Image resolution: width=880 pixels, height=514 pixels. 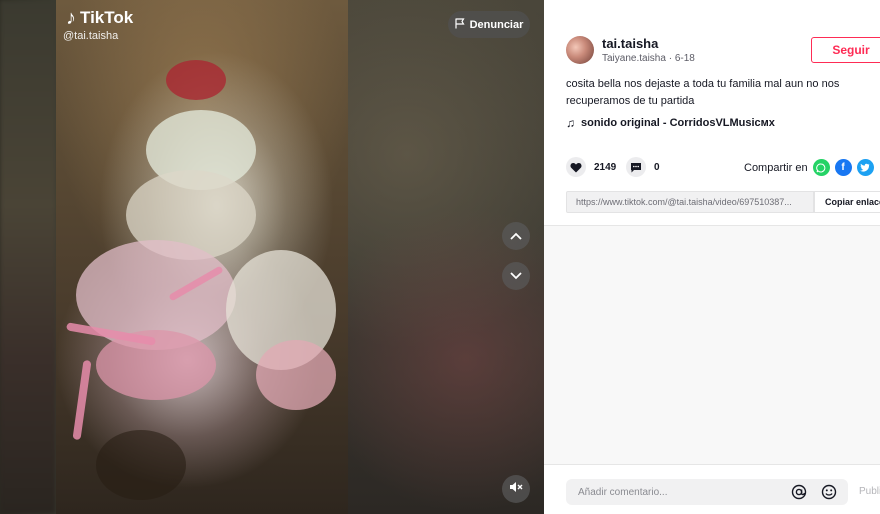 I want to click on flag-icon, so click(x=459, y=24).